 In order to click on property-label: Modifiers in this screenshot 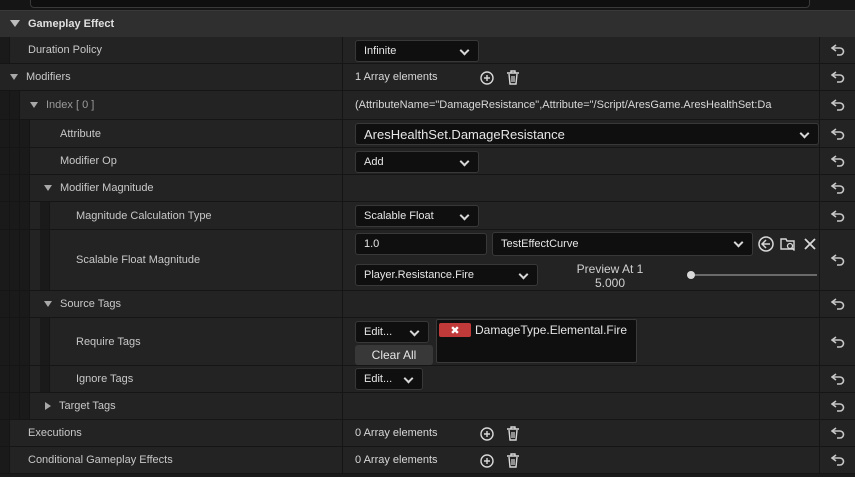, I will do `click(40, 77)`.